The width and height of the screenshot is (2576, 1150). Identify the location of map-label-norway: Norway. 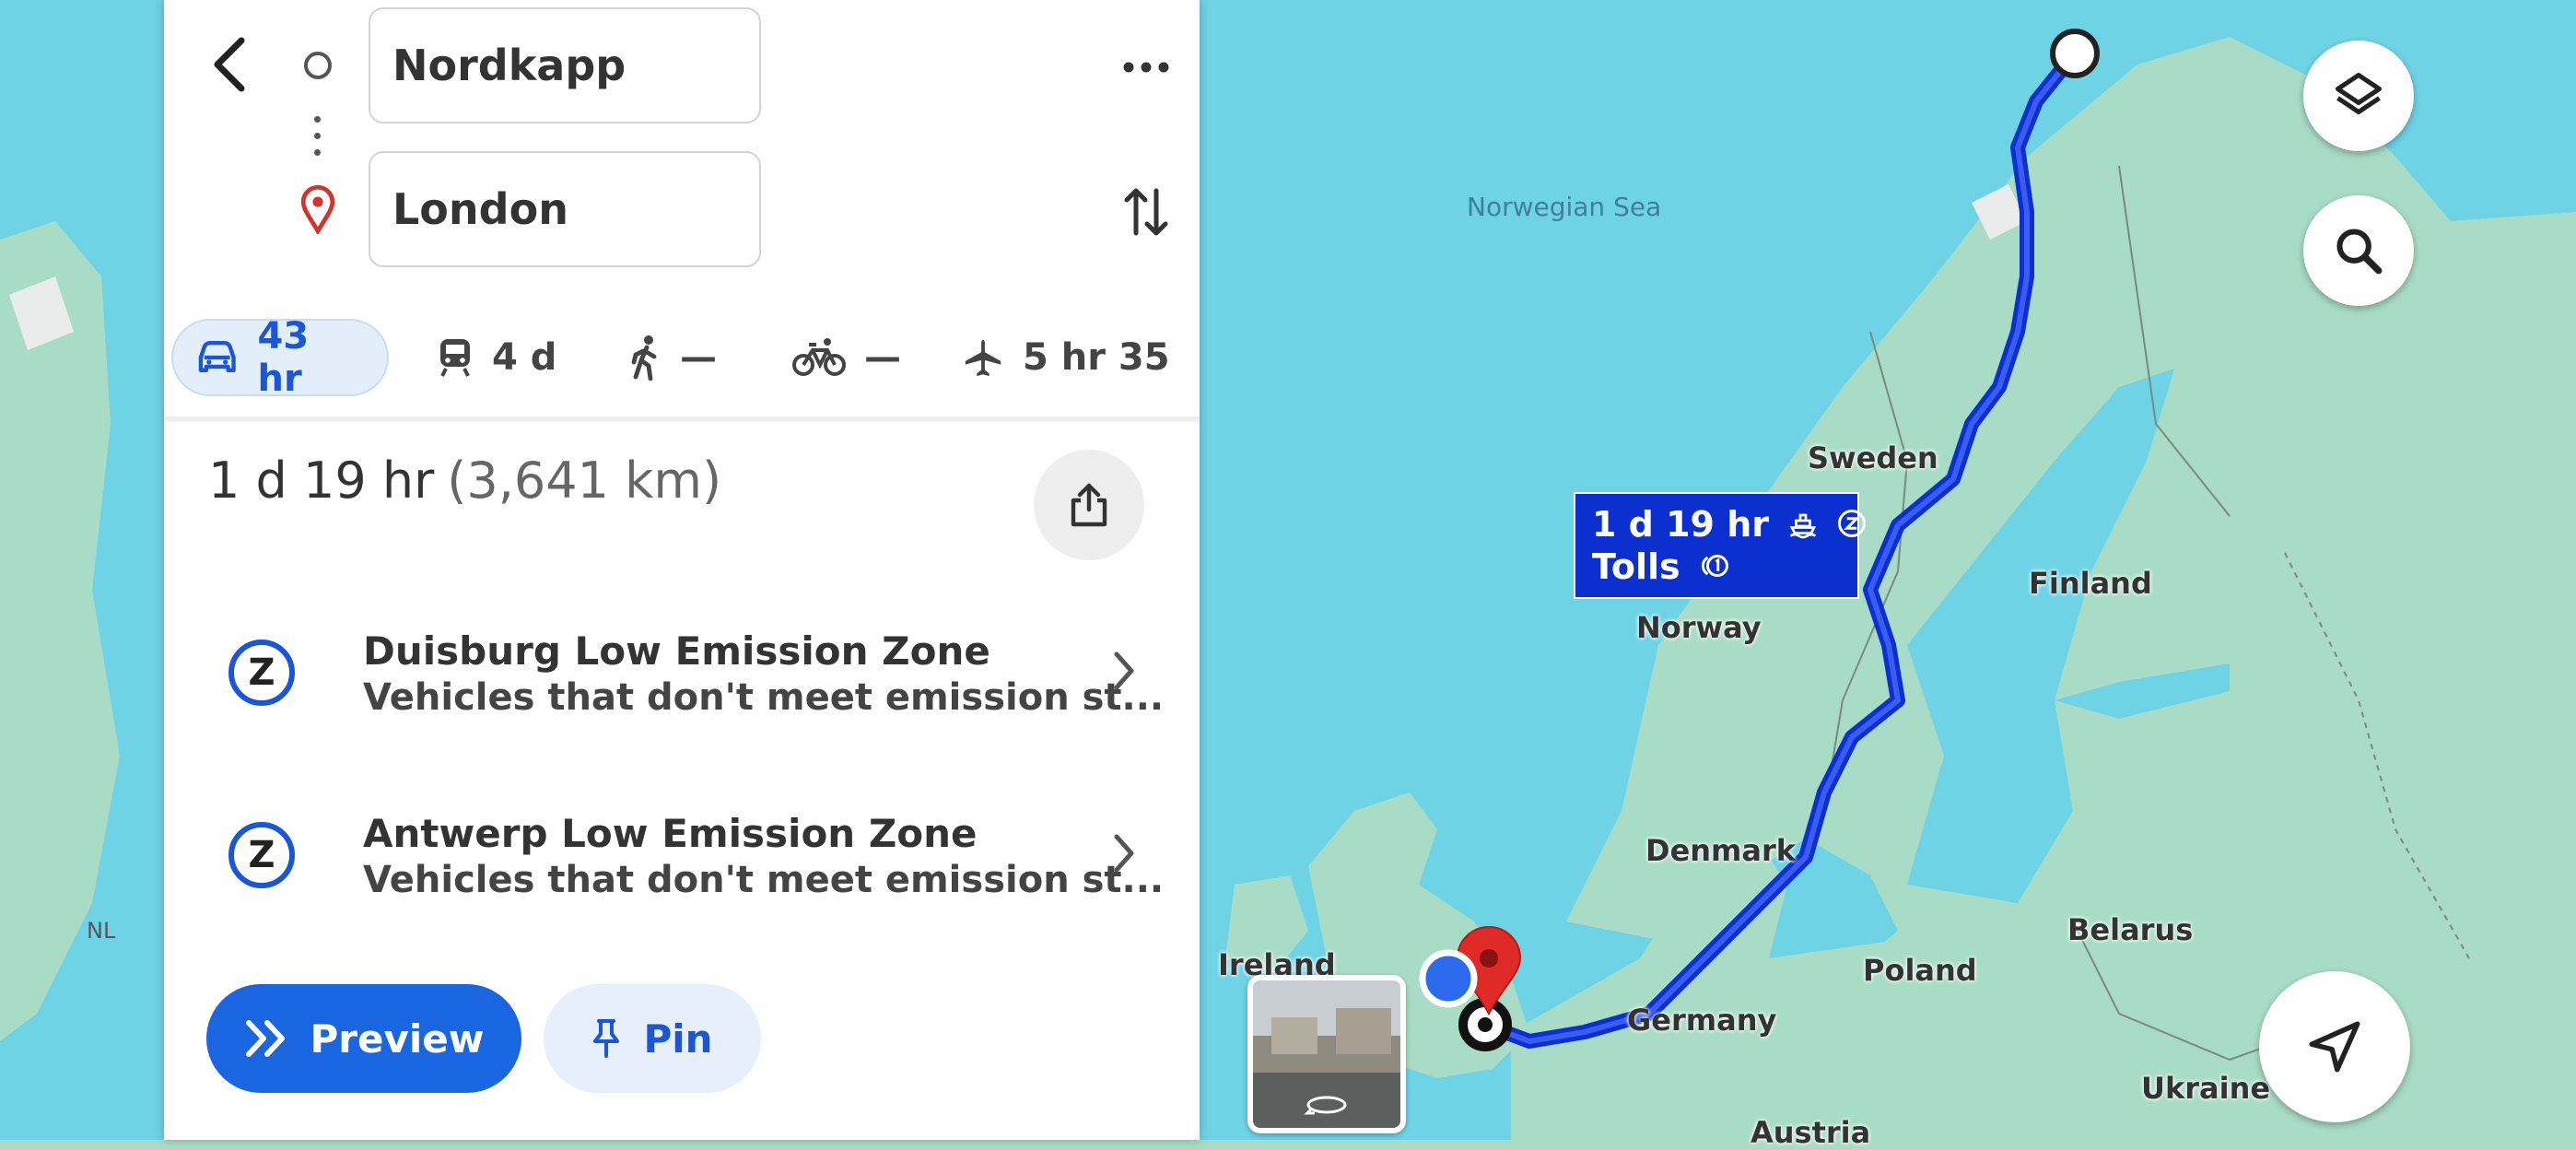
(1699, 627).